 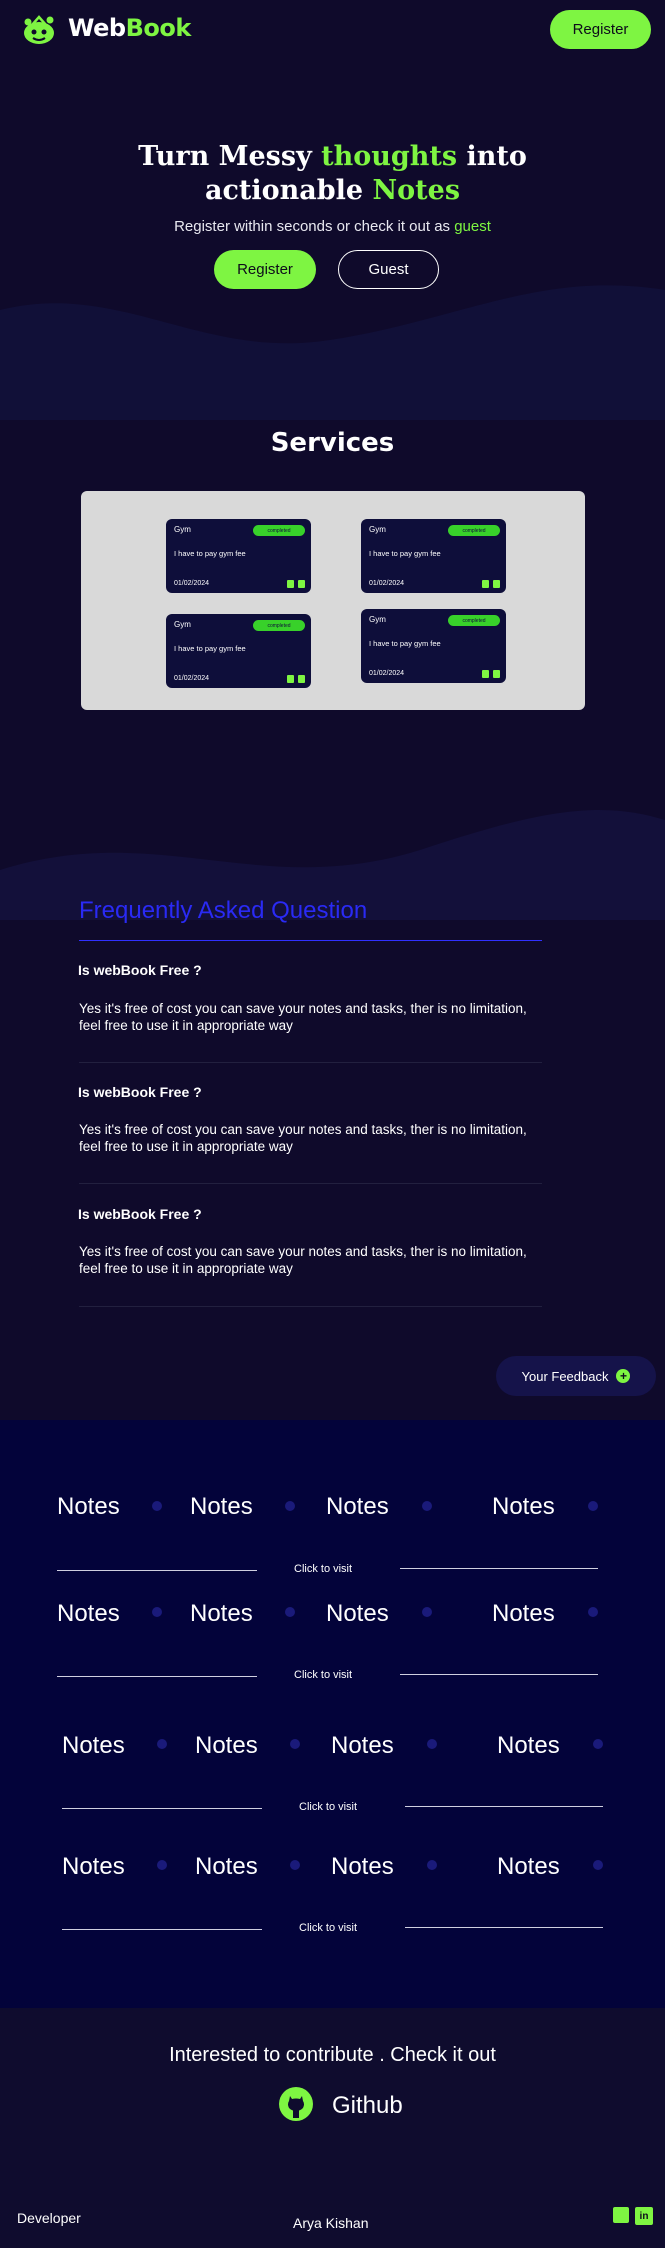 I want to click on section-wave, so click(x=332, y=865).